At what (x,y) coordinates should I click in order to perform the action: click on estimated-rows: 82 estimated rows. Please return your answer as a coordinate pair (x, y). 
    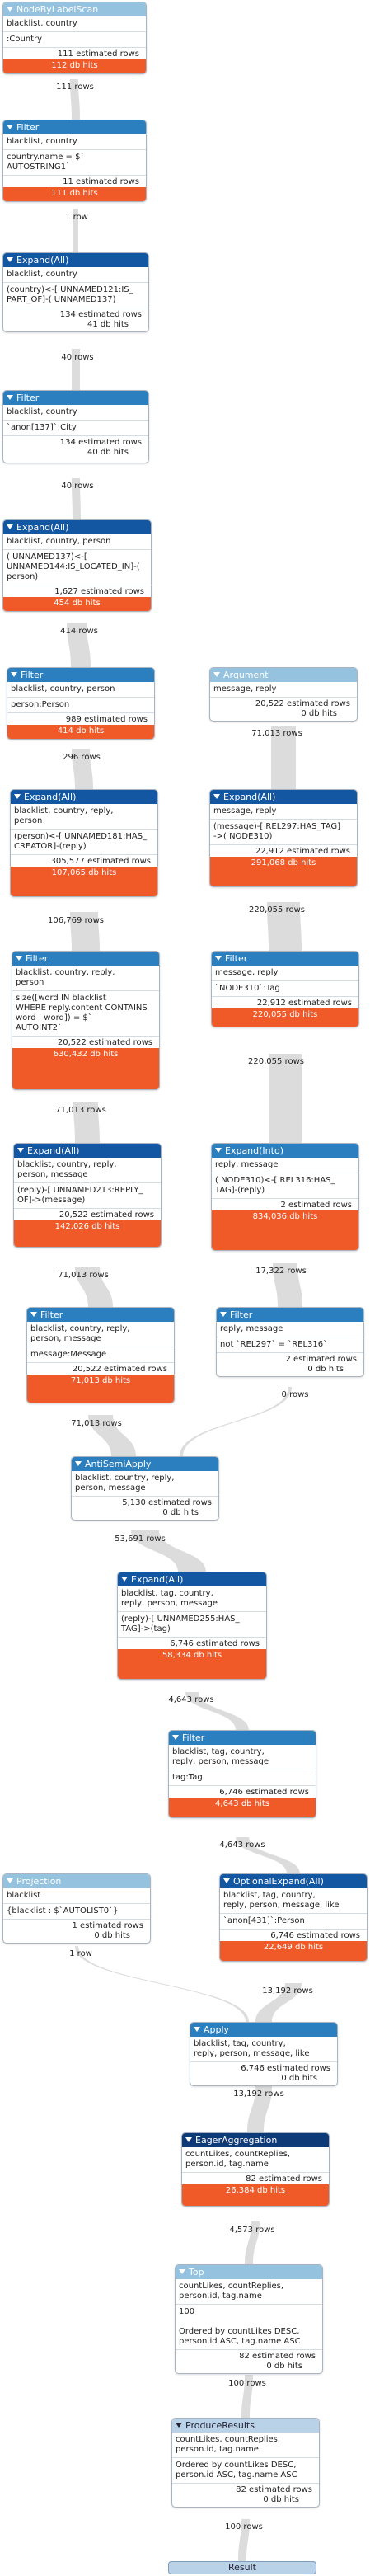
    Looking at the image, I should click on (274, 2489).